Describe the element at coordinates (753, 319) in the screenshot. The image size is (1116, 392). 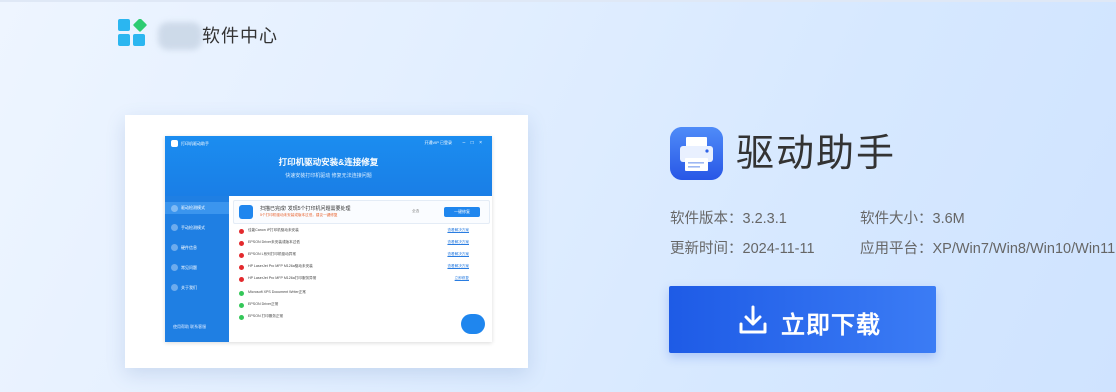
I see `download-icon` at that location.